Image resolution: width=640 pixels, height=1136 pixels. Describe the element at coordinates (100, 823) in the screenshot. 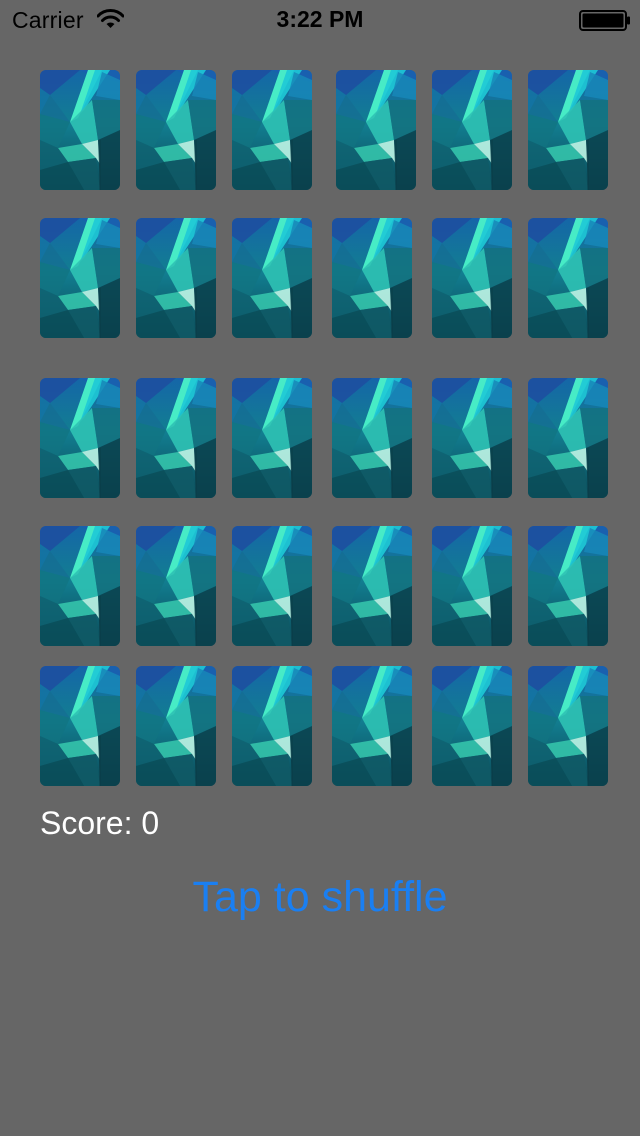

I see `score-label: Score: 0` at that location.